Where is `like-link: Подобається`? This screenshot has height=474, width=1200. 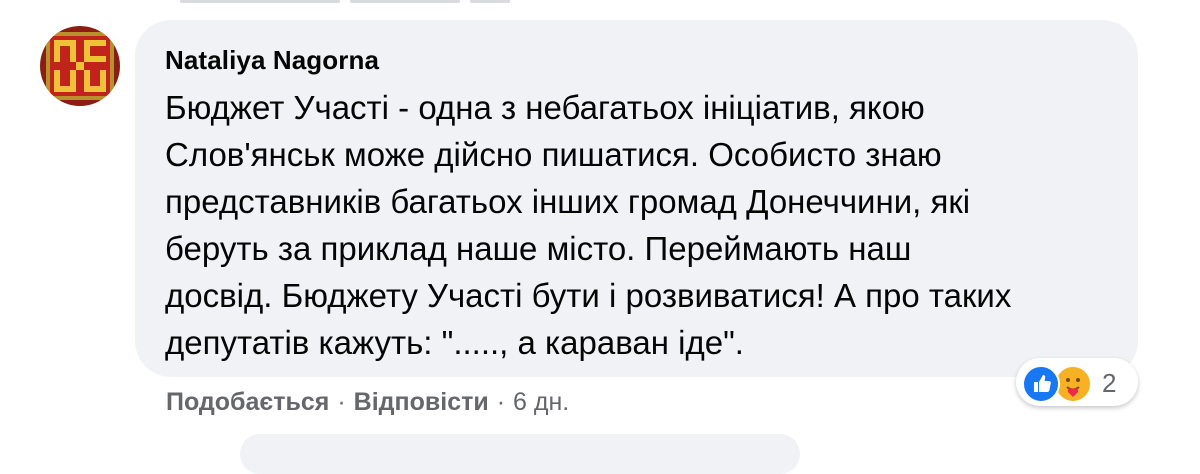
like-link: Подобається is located at coordinates (247, 402).